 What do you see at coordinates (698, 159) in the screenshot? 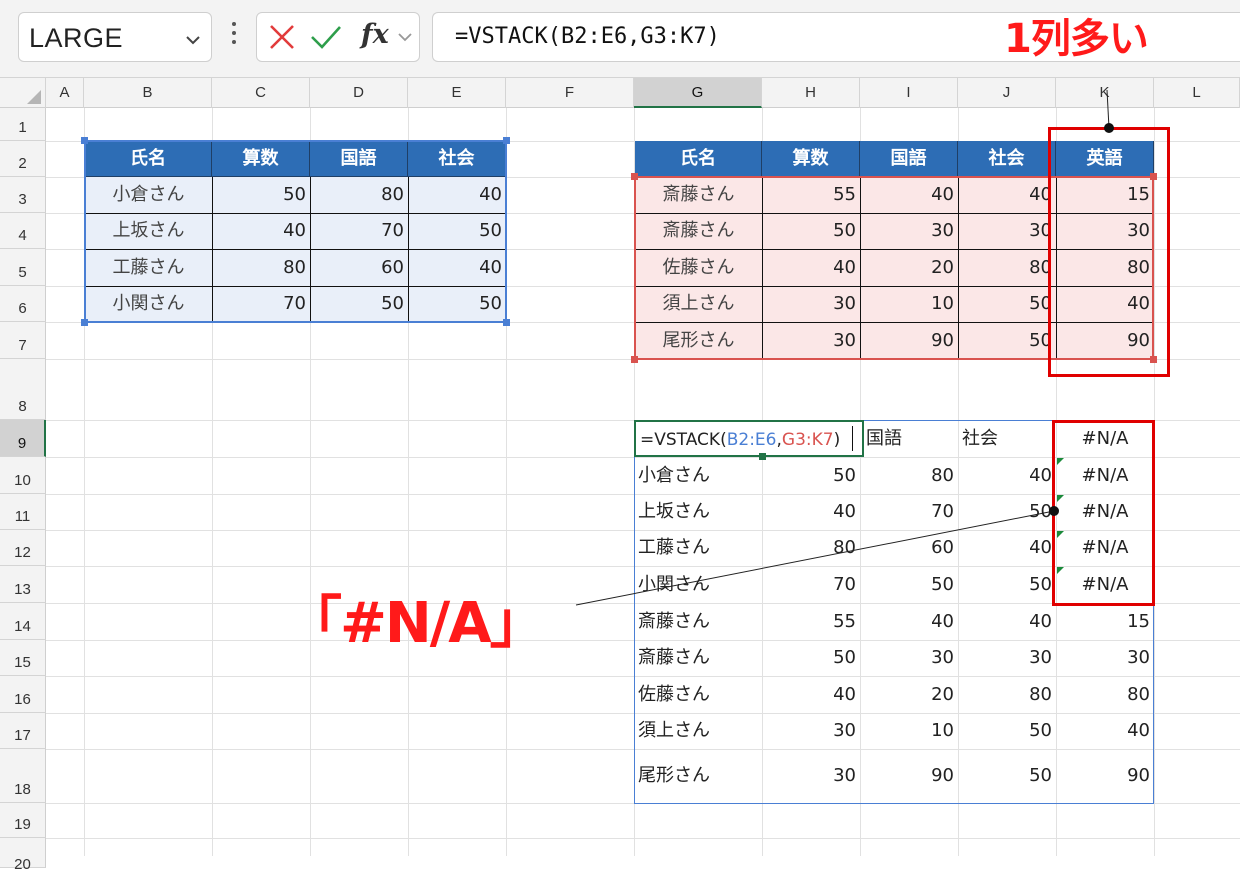
I see `table2-header-name: 氏名` at bounding box center [698, 159].